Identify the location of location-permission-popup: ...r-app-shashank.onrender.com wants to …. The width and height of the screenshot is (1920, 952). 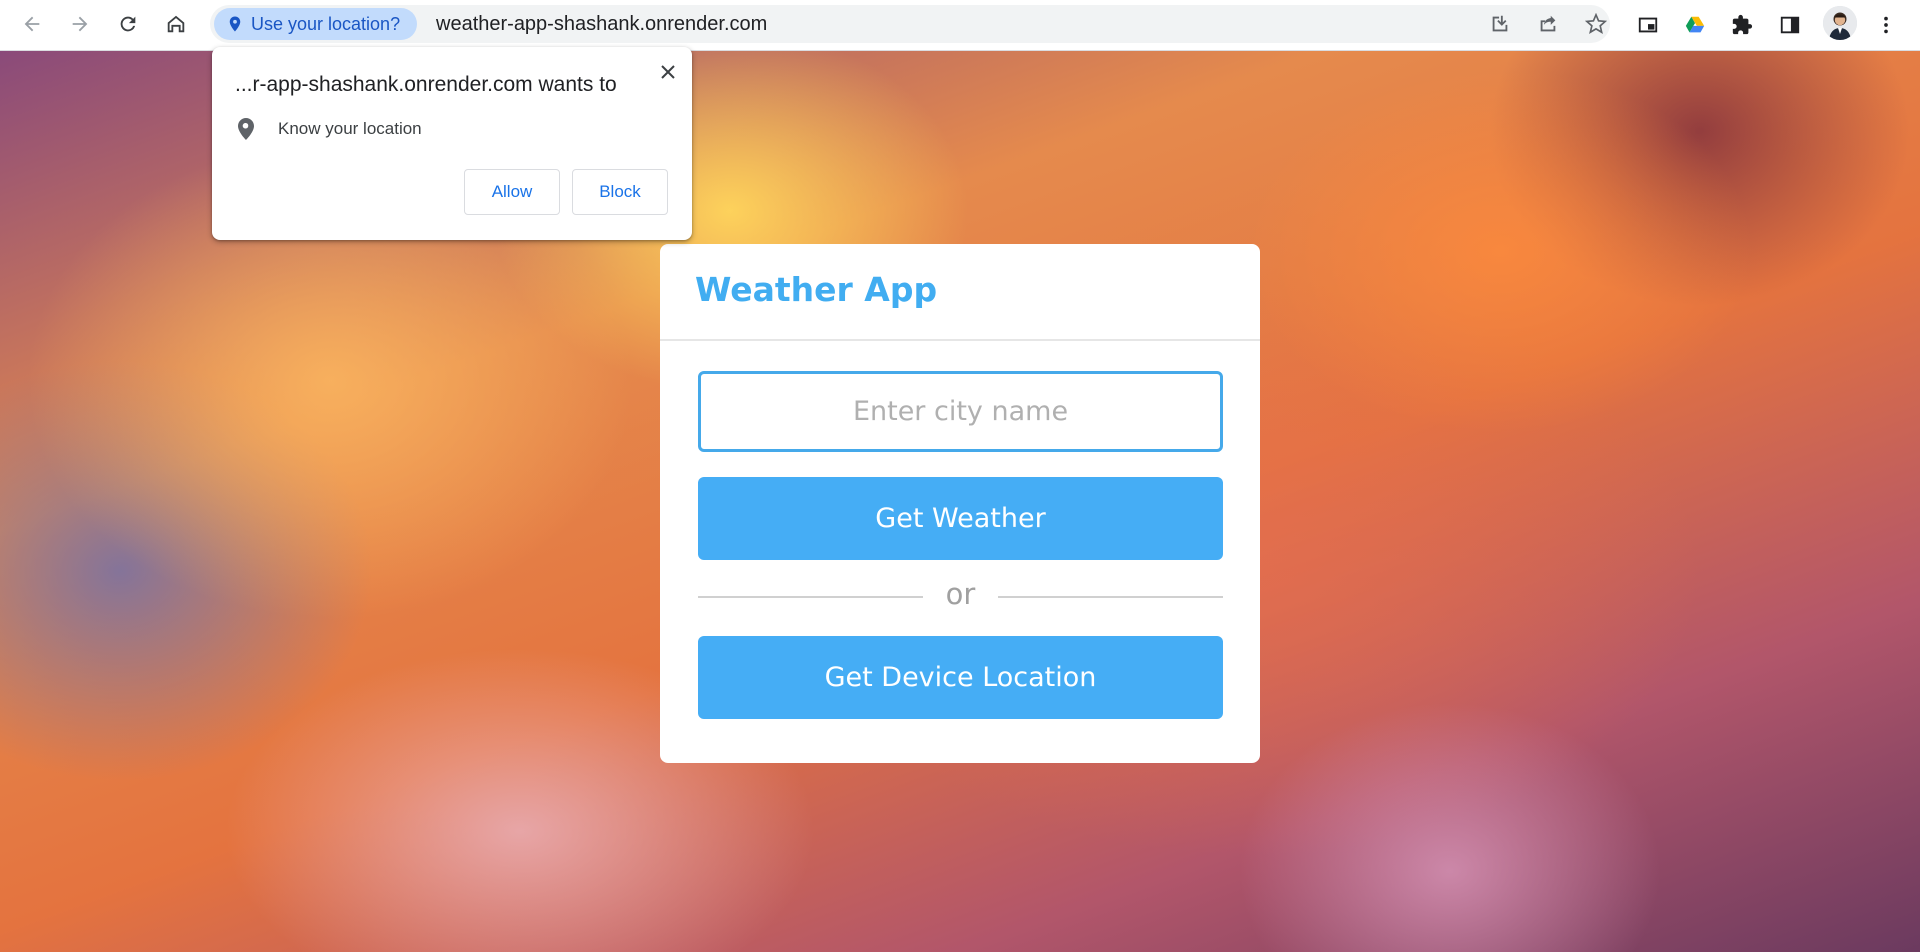
(452, 143).